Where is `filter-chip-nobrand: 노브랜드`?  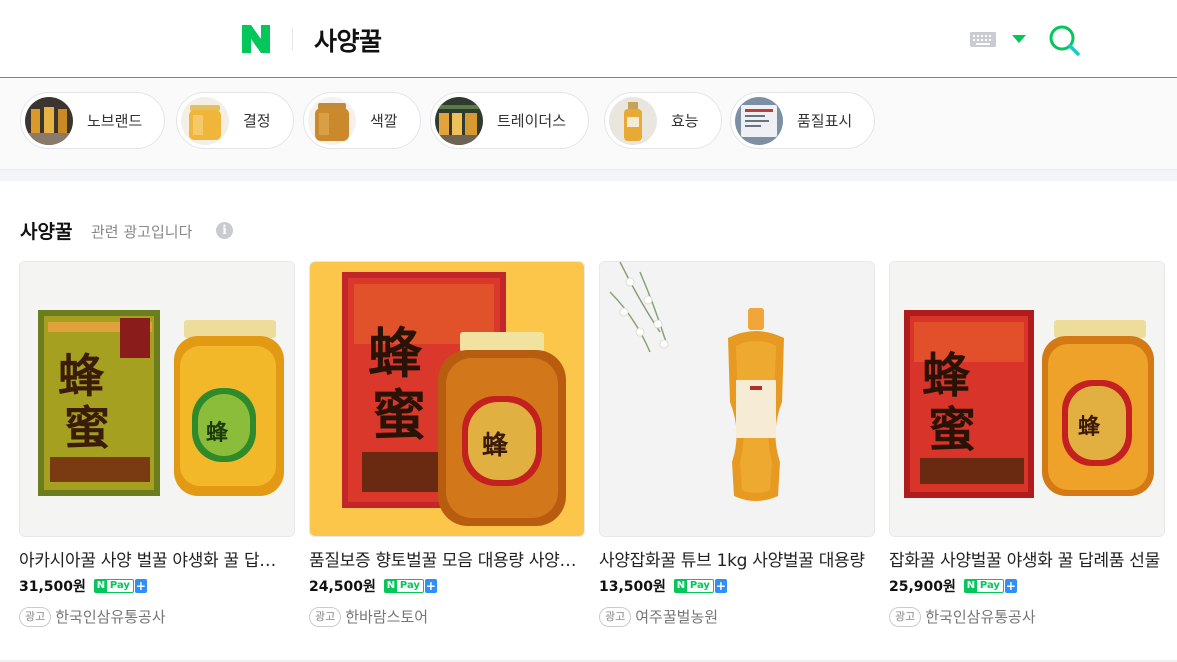 filter-chip-nobrand: 노브랜드 is located at coordinates (93, 120).